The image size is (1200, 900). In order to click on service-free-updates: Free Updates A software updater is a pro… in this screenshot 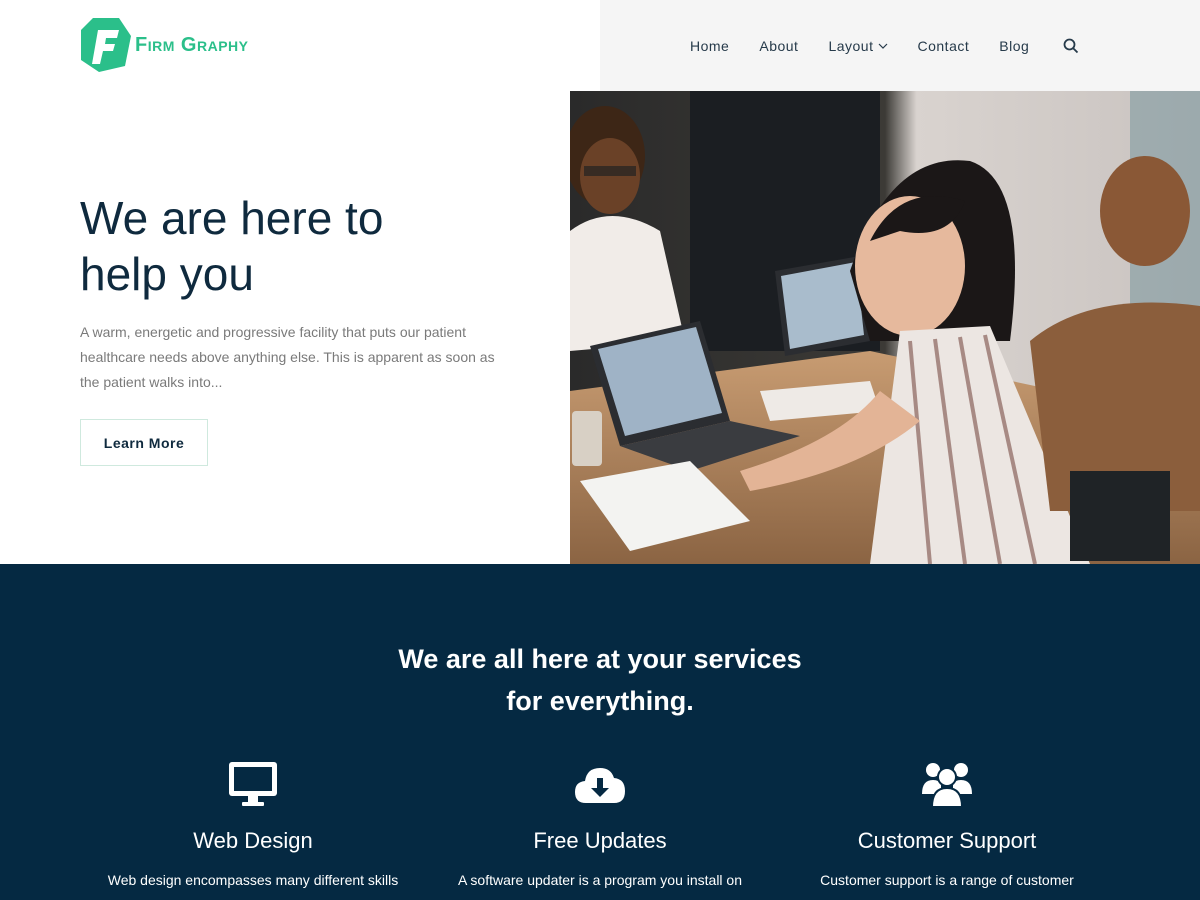, I will do `click(600, 824)`.